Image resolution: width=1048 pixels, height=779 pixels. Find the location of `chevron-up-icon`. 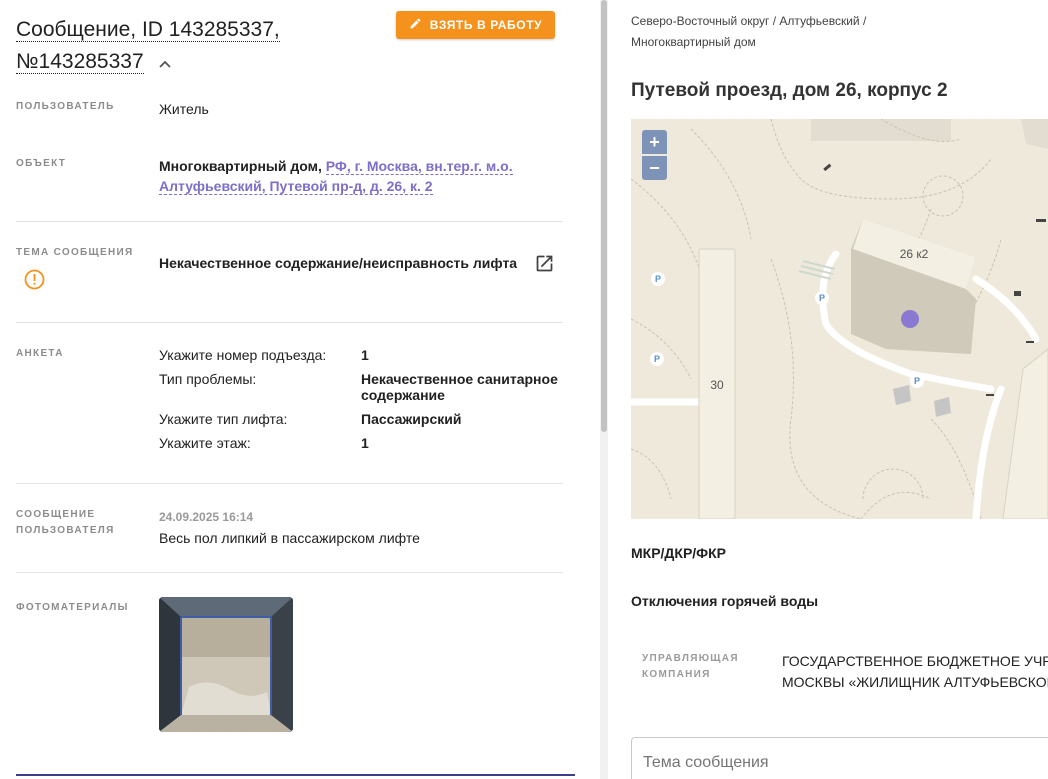

chevron-up-icon is located at coordinates (165, 62).